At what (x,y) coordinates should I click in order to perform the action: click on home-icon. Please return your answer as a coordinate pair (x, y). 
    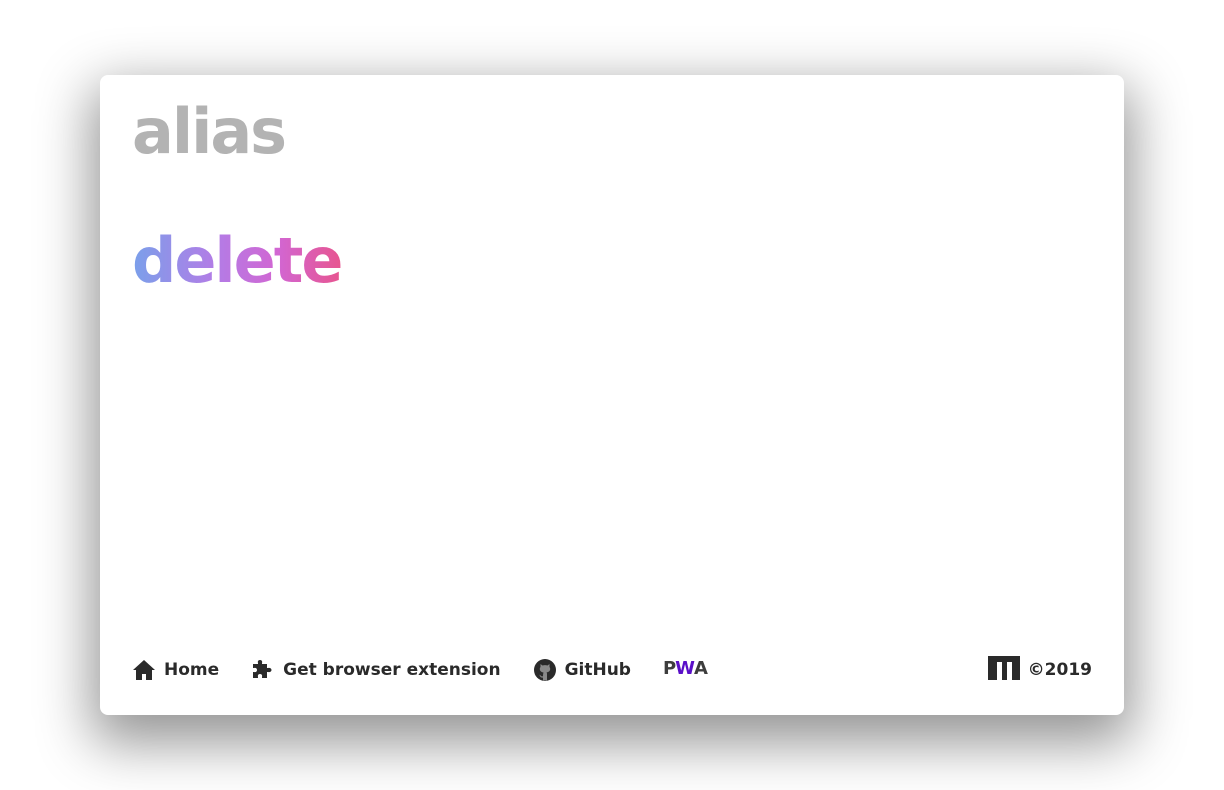
    Looking at the image, I should click on (144, 670).